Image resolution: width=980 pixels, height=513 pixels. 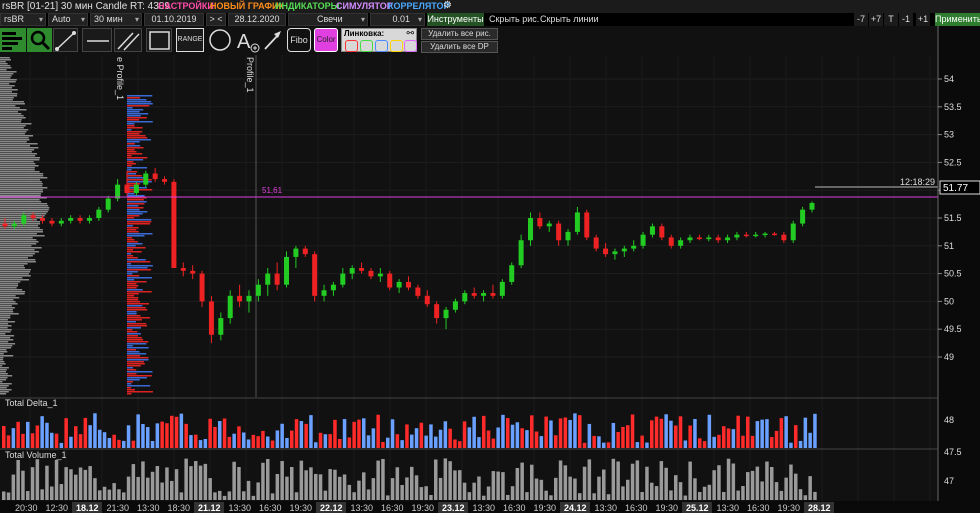 I want to click on step-value: 0.01, so click(x=401, y=19).